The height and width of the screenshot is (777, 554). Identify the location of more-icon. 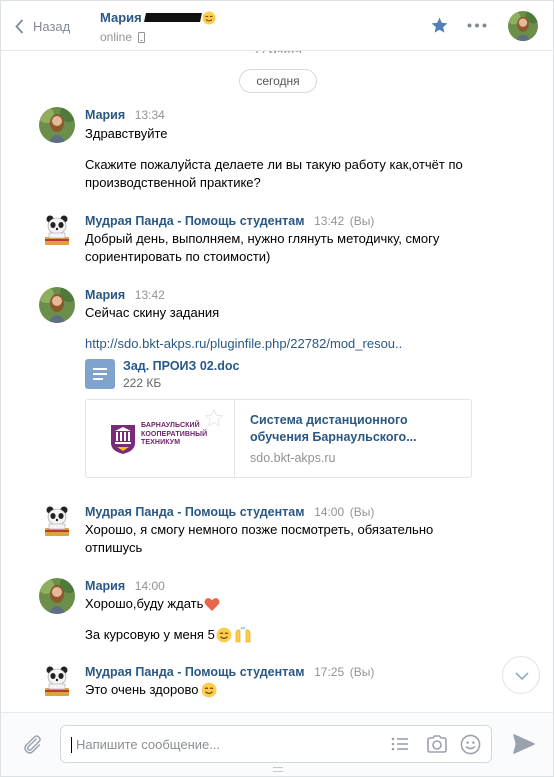
(477, 25).